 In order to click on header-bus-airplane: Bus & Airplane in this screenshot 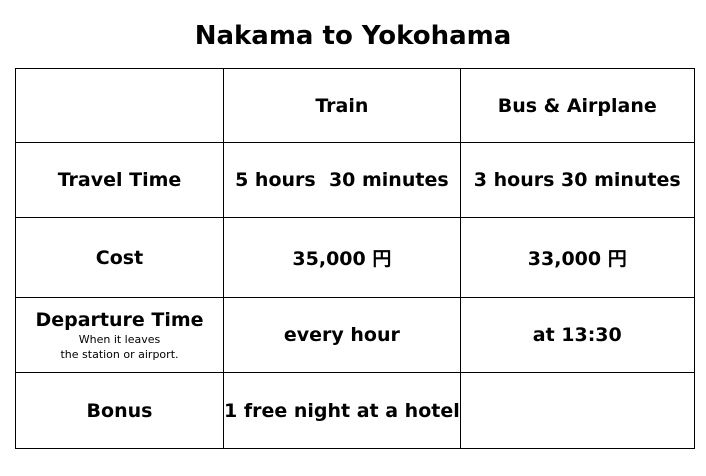, I will do `click(577, 105)`.